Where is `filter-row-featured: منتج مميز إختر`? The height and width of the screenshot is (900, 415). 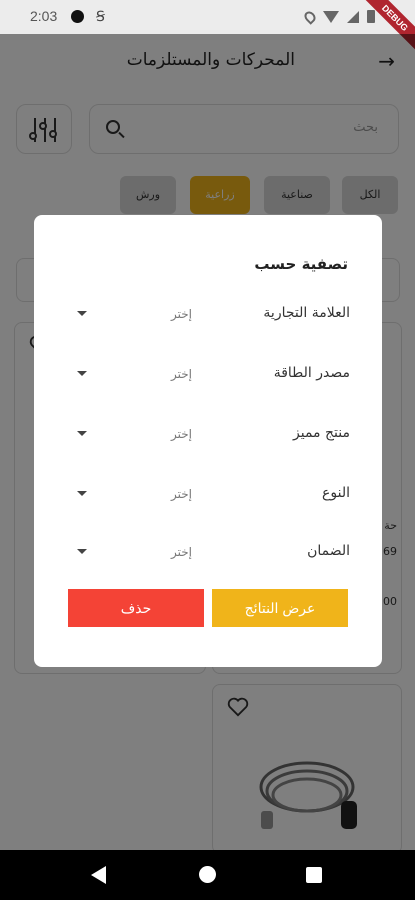 filter-row-featured: منتج مميز إختر is located at coordinates (210, 434).